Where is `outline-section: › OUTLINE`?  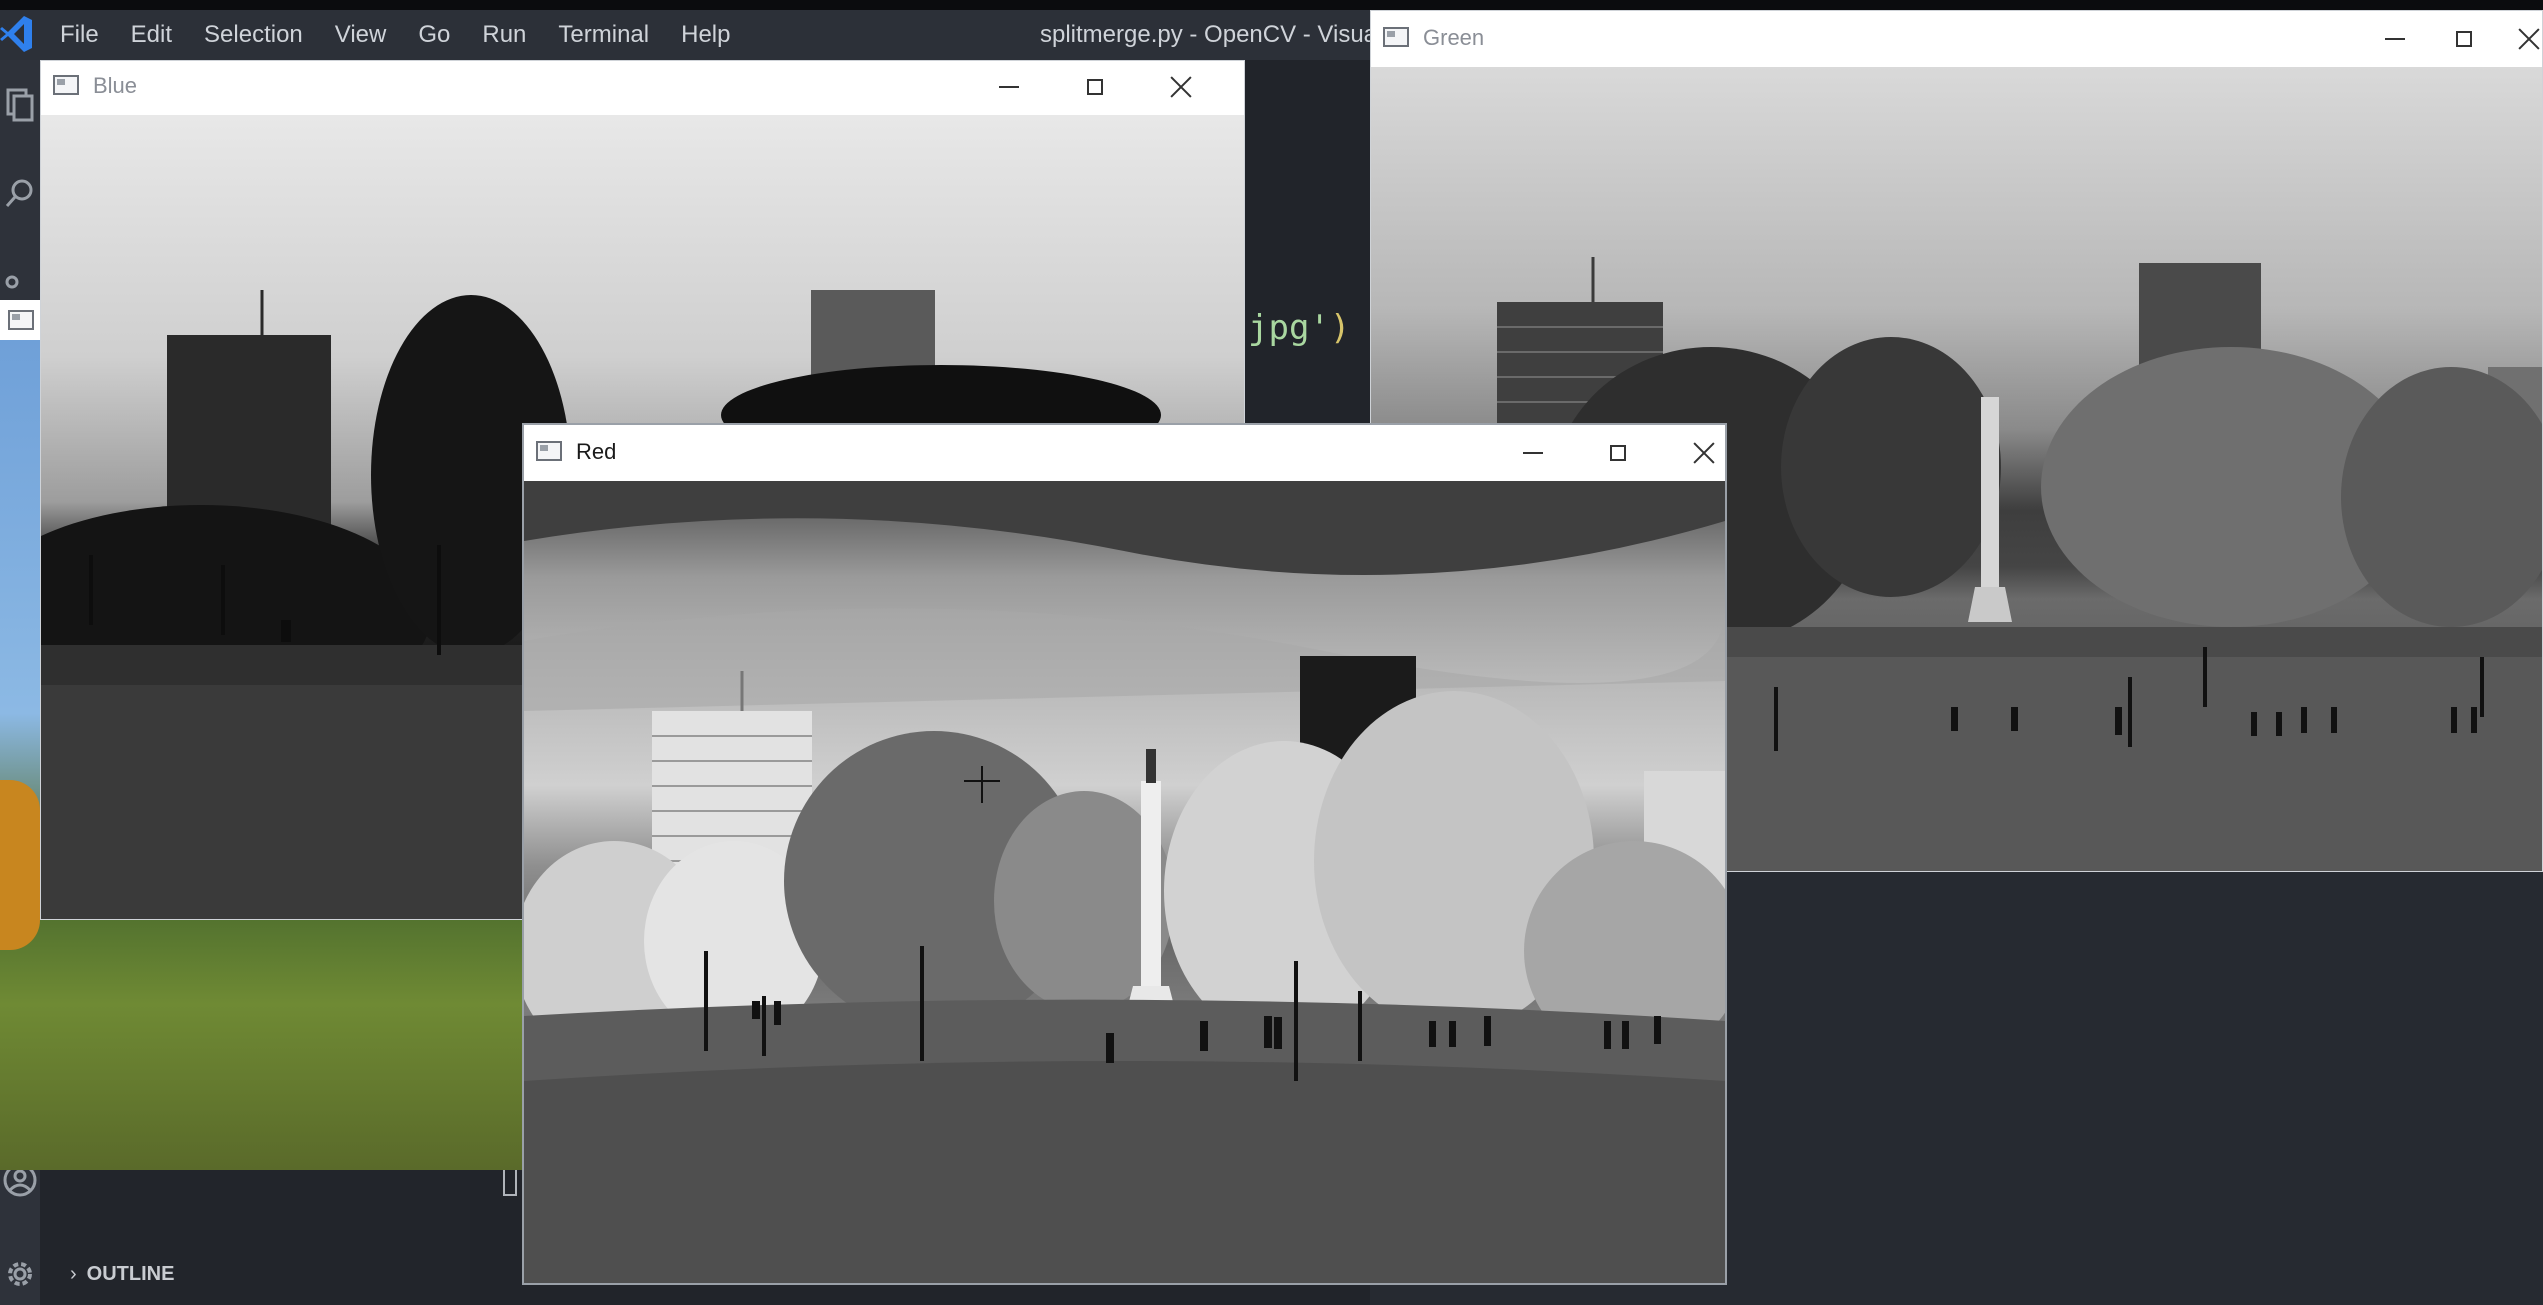 outline-section: › OUTLINE is located at coordinates (270, 1274).